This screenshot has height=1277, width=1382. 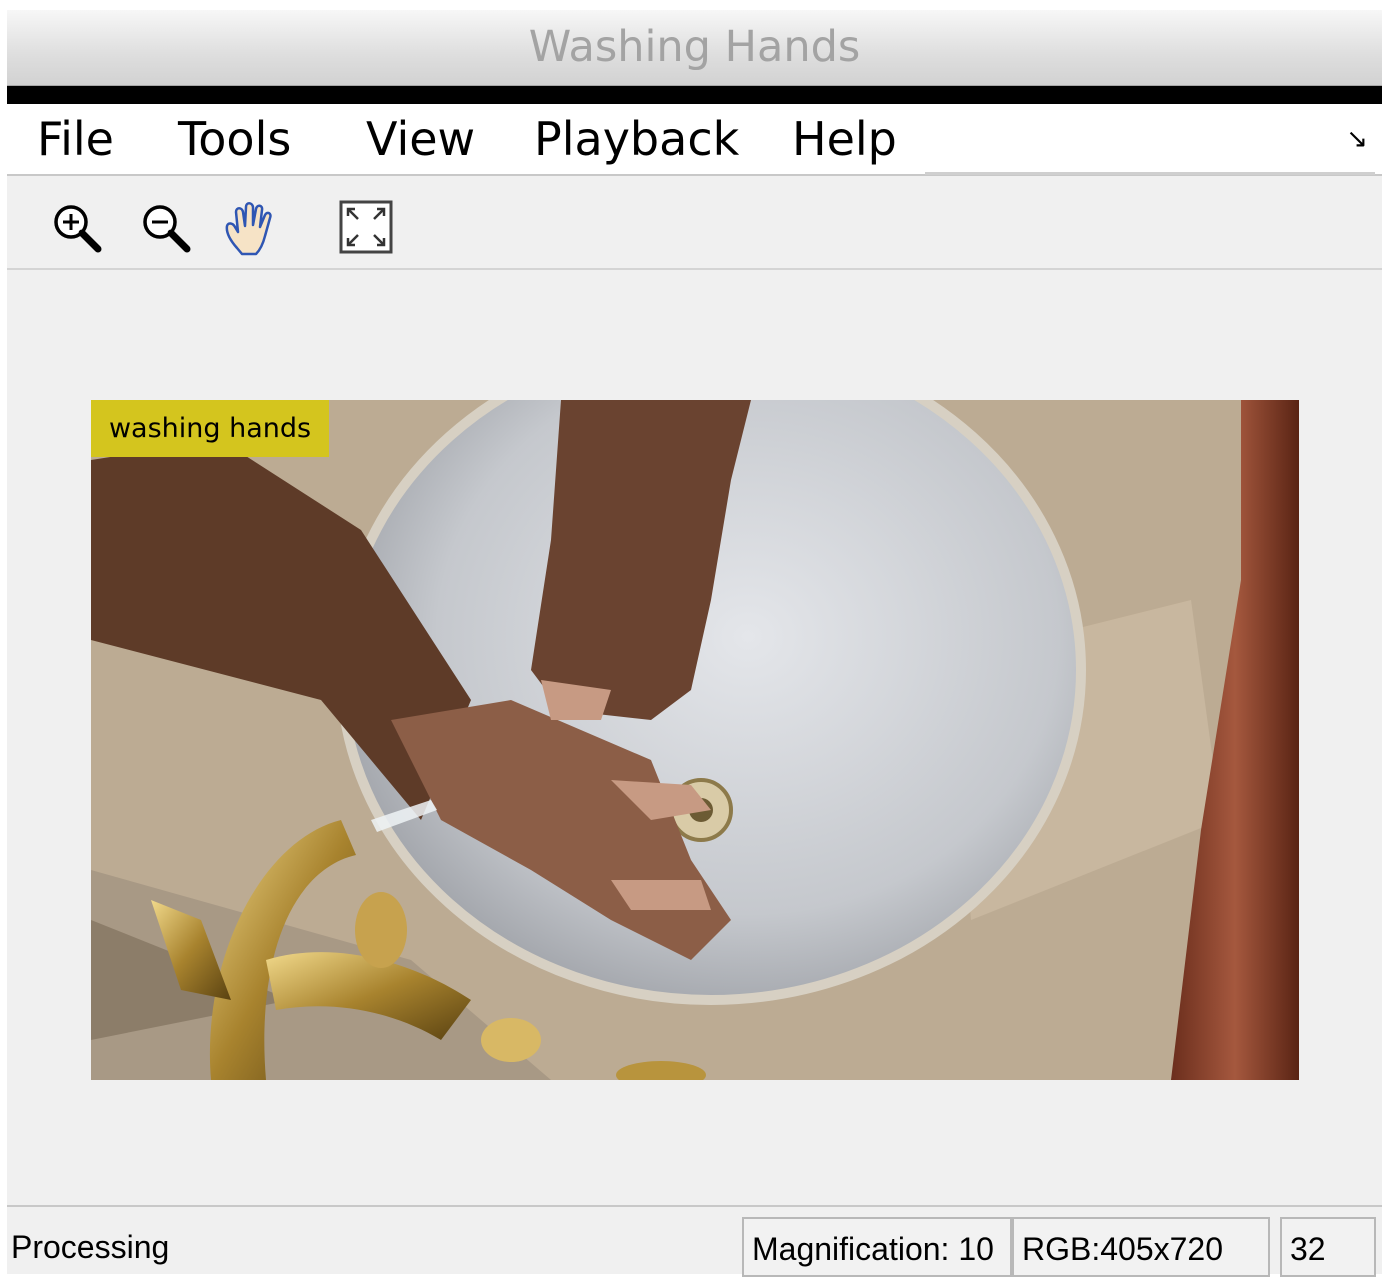 I want to click on menu-divider, so click(x=1150, y=173).